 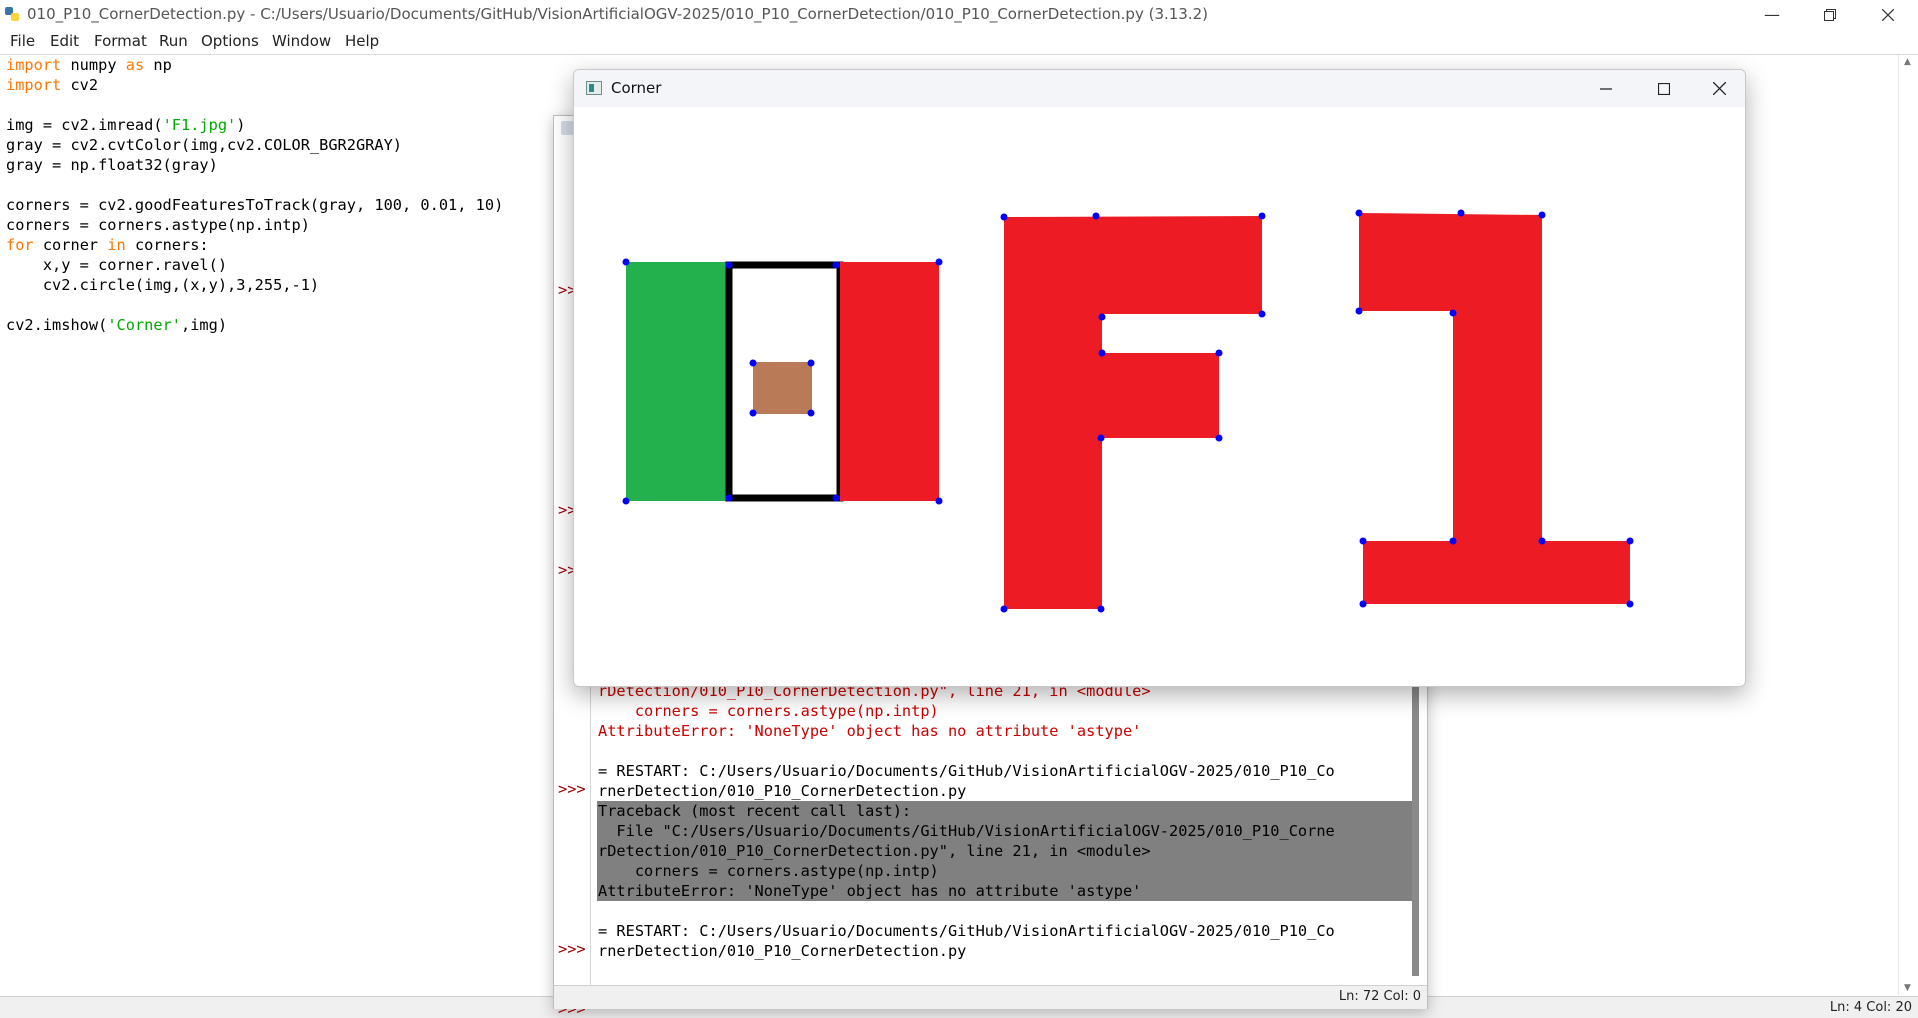 I want to click on minimize-icon, so click(x=1606, y=88).